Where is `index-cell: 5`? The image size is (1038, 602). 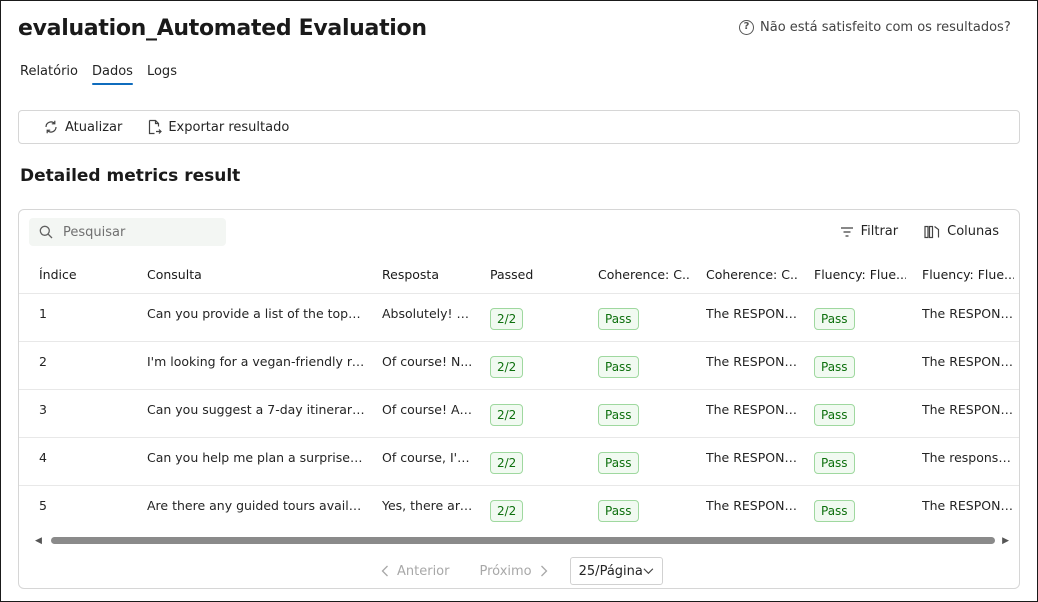
index-cell: 5 is located at coordinates (43, 505).